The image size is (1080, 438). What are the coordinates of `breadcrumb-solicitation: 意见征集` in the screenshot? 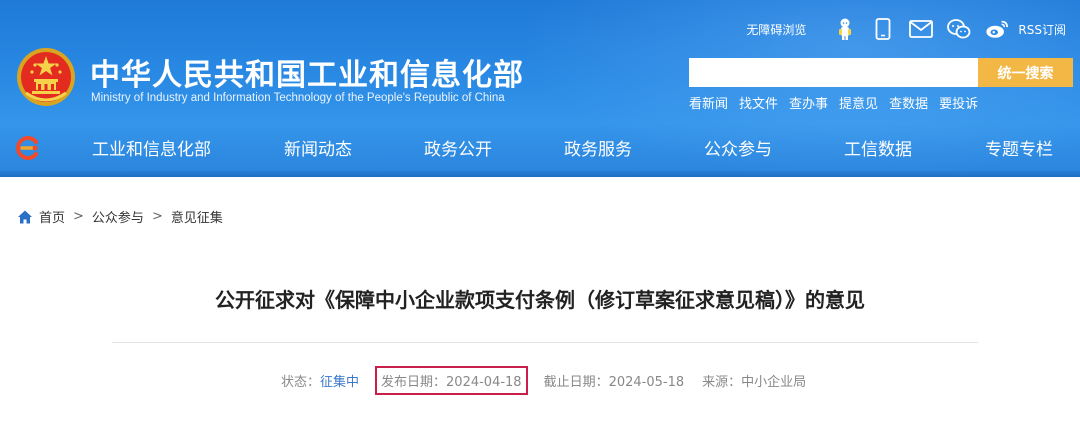 It's located at (197, 216).